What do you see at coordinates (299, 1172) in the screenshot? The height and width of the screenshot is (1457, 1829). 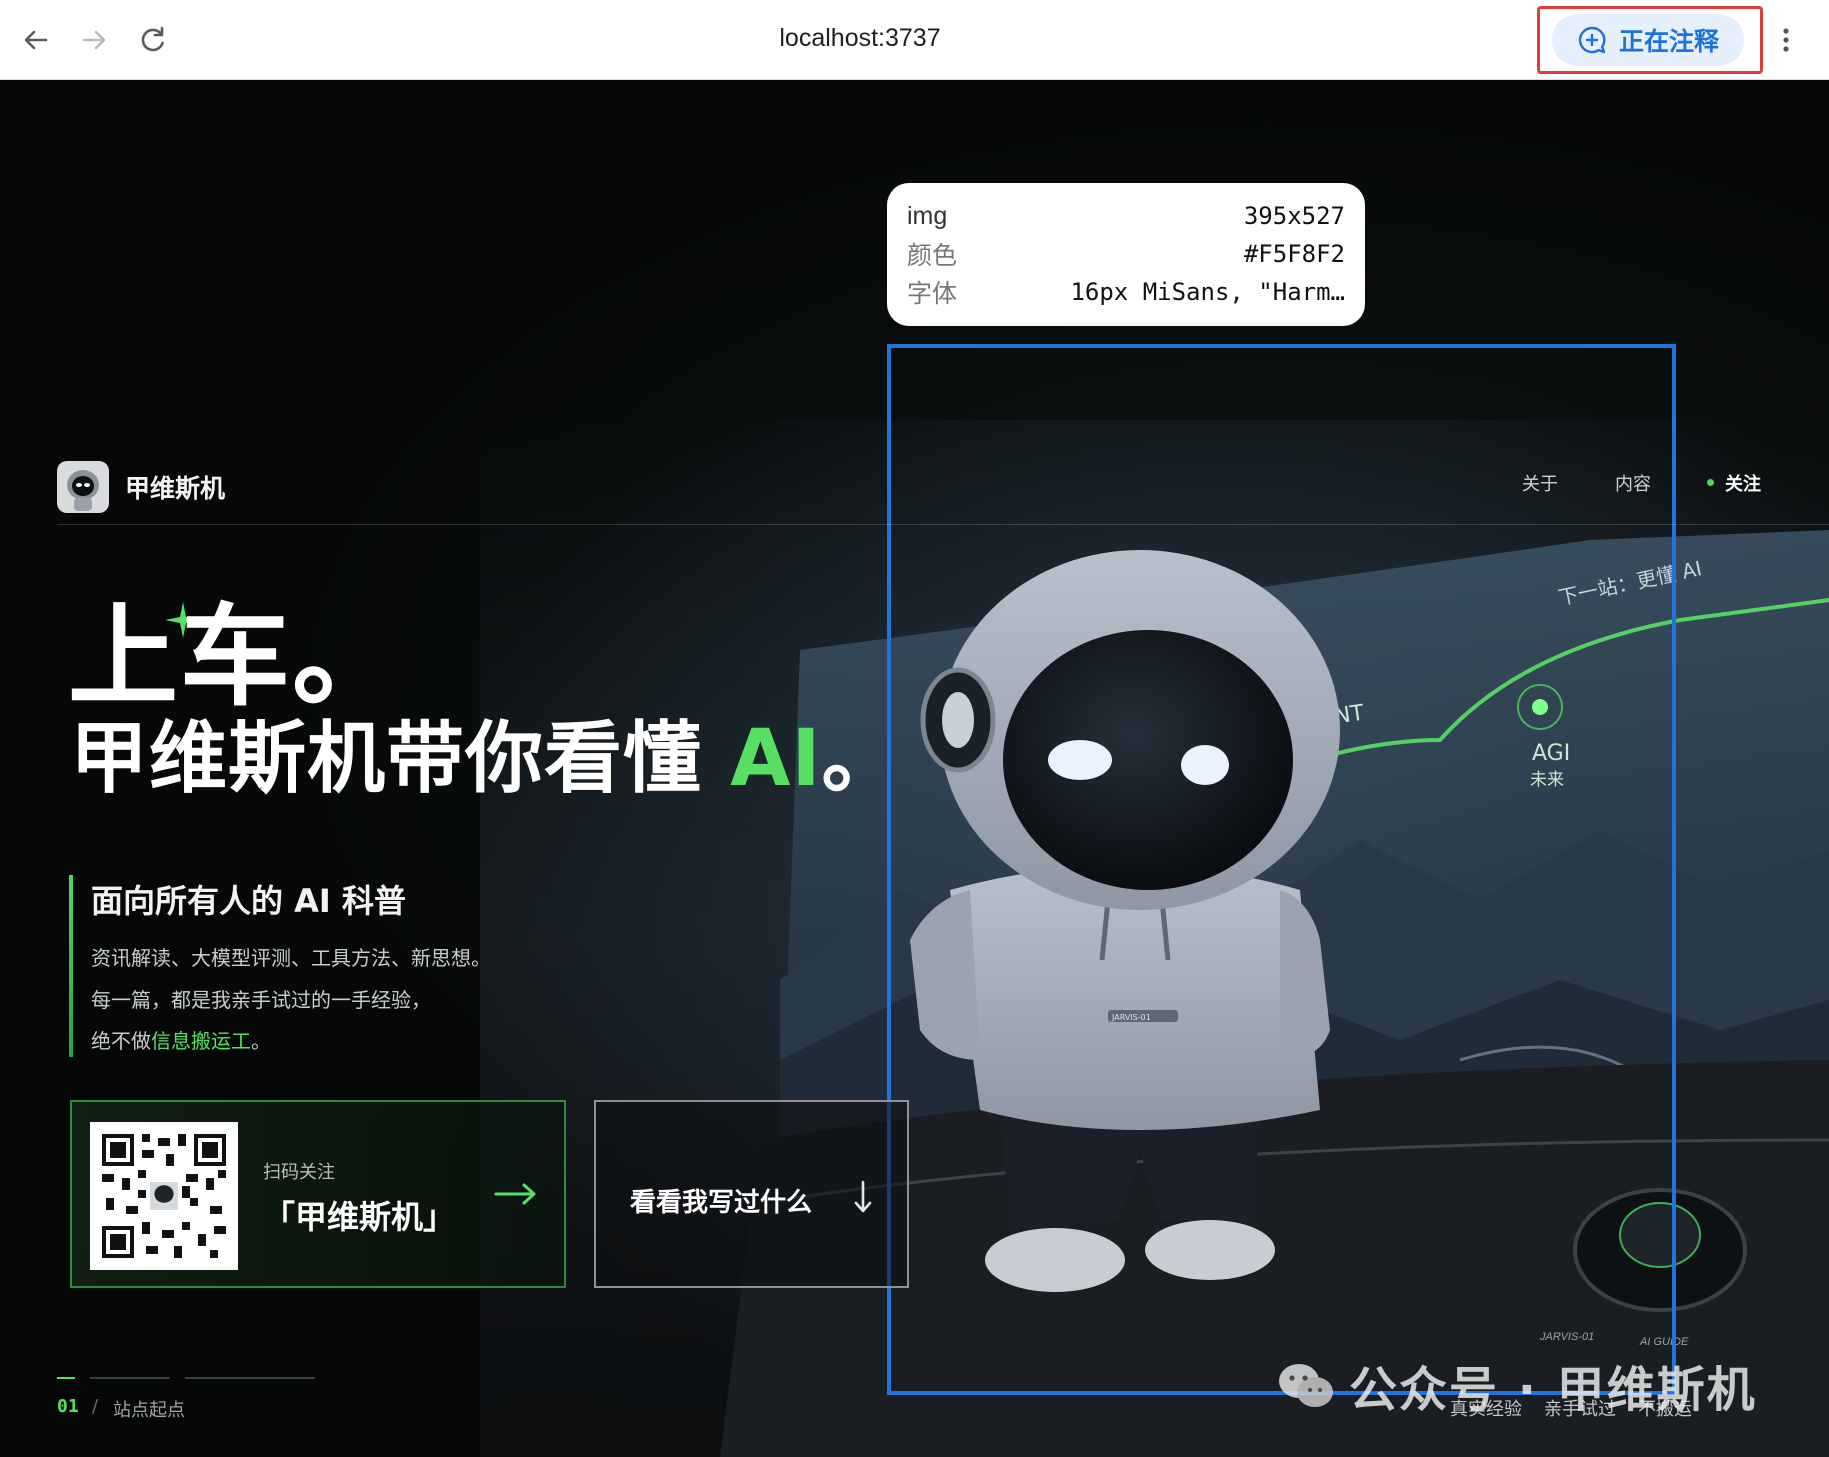 I see `qr-hint: 扫码关注` at bounding box center [299, 1172].